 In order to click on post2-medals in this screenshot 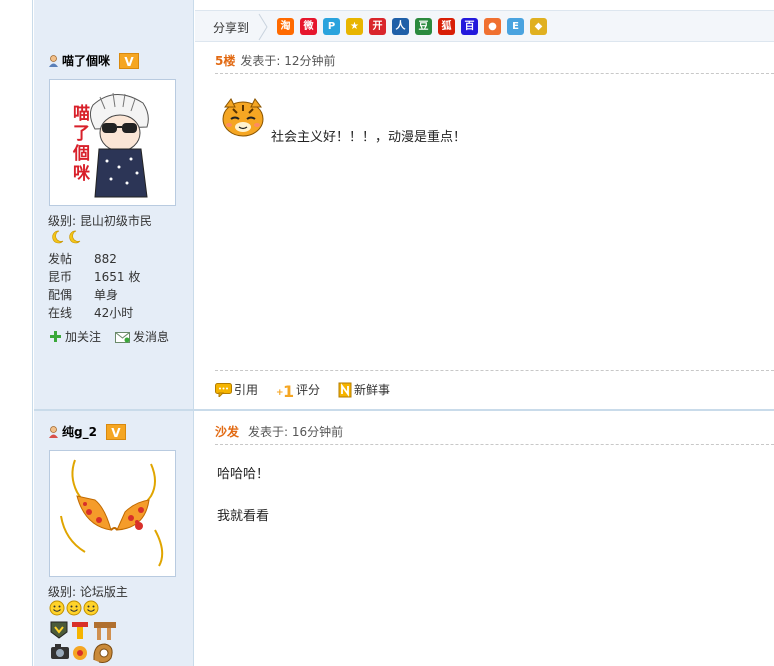, I will do `click(84, 643)`.